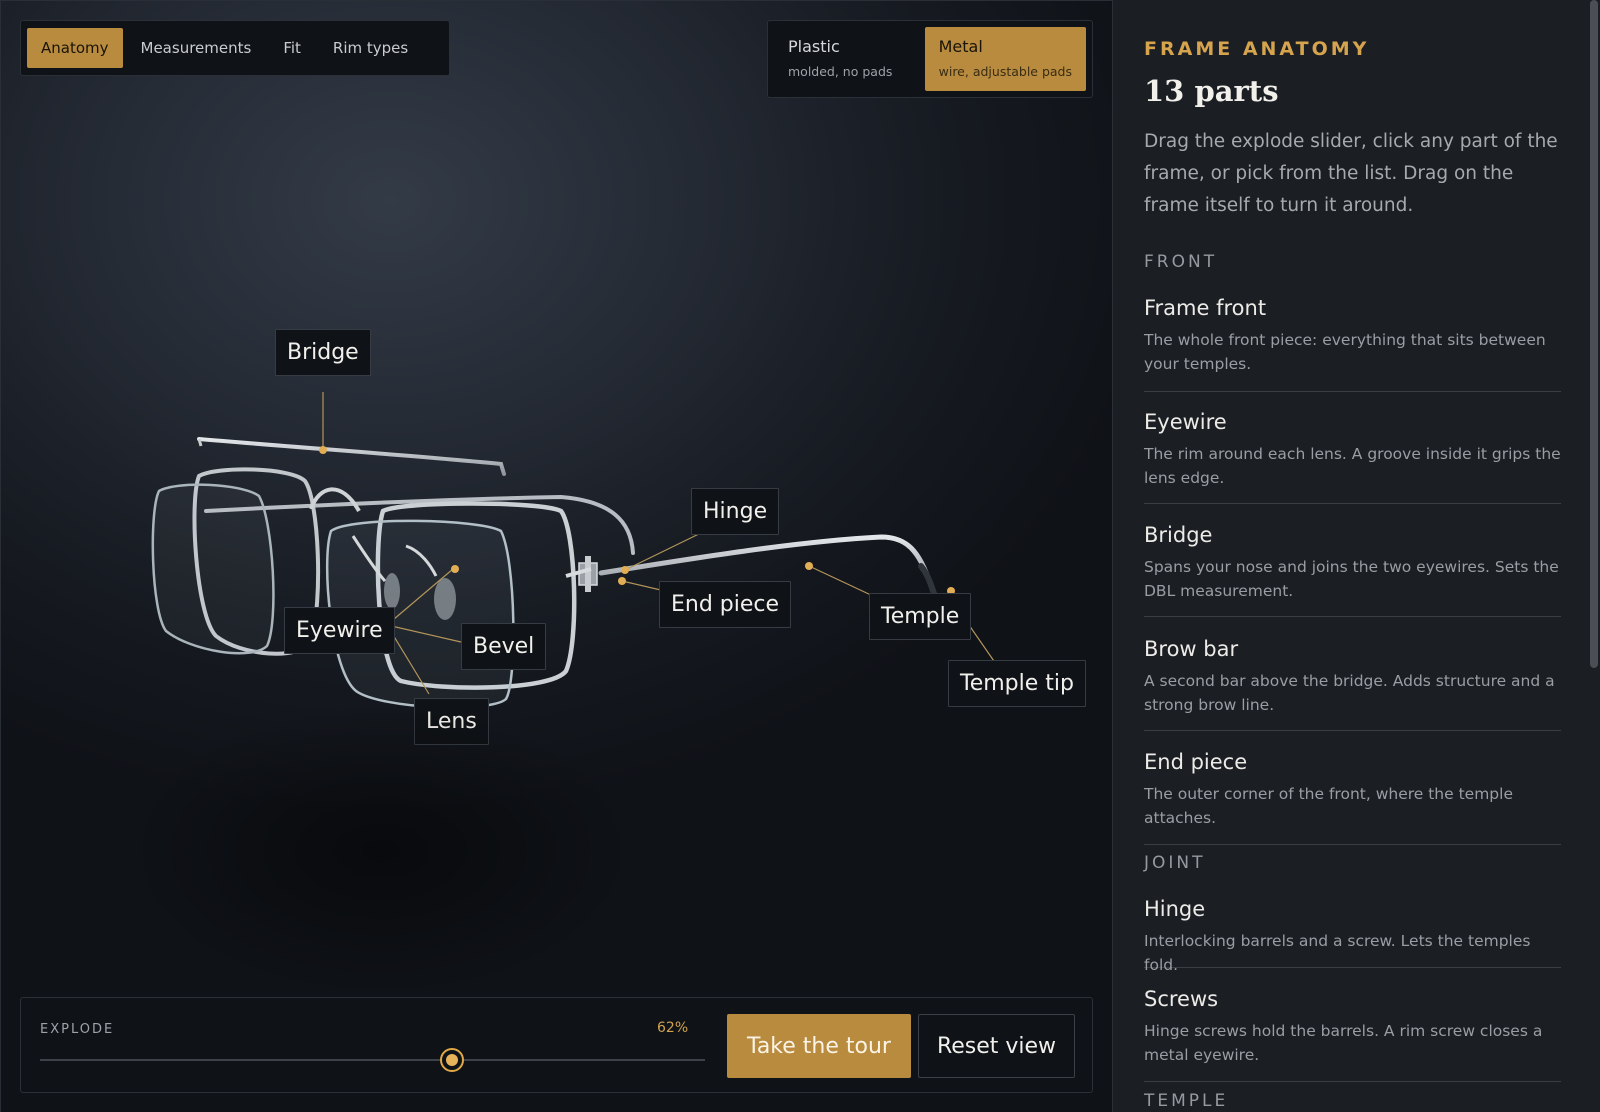 The image size is (1600, 1112). What do you see at coordinates (1181, 262) in the screenshot?
I see `group-label-front: FRONT` at bounding box center [1181, 262].